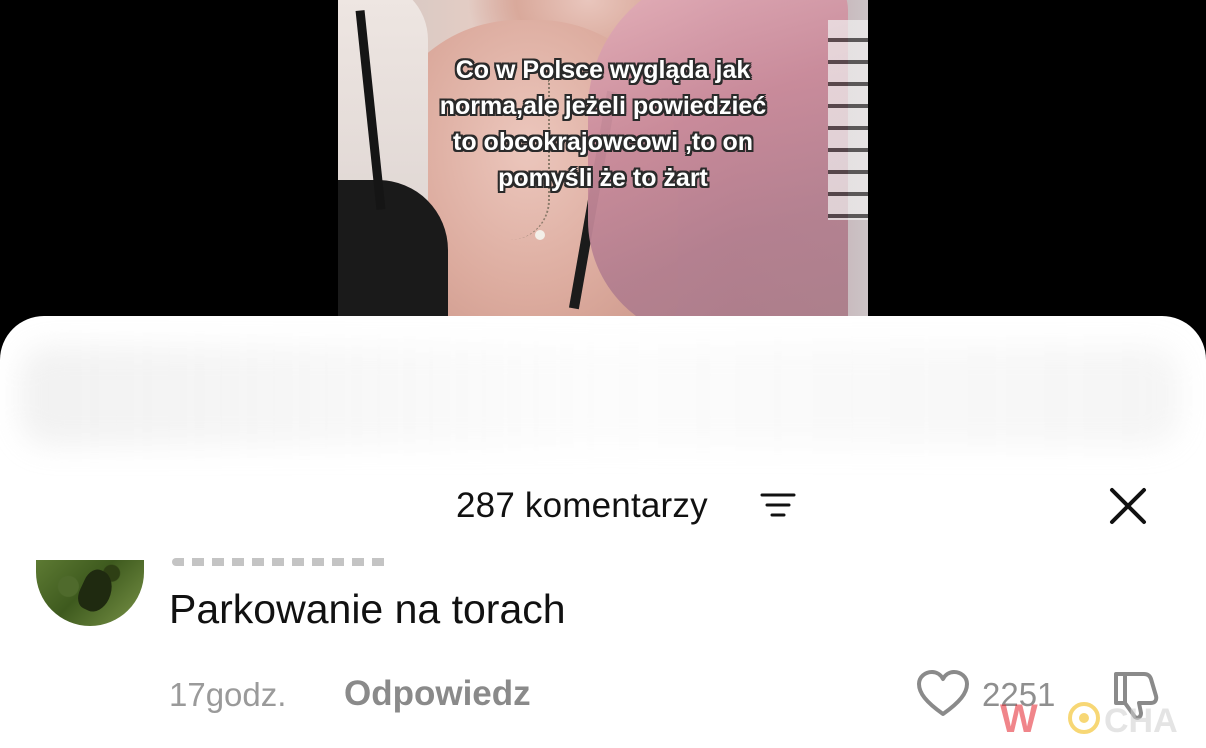 This screenshot has width=1206, height=748. Describe the element at coordinates (603, 70) in the screenshot. I see `video-caption-line: Co w Polsce wygląda jak` at that location.